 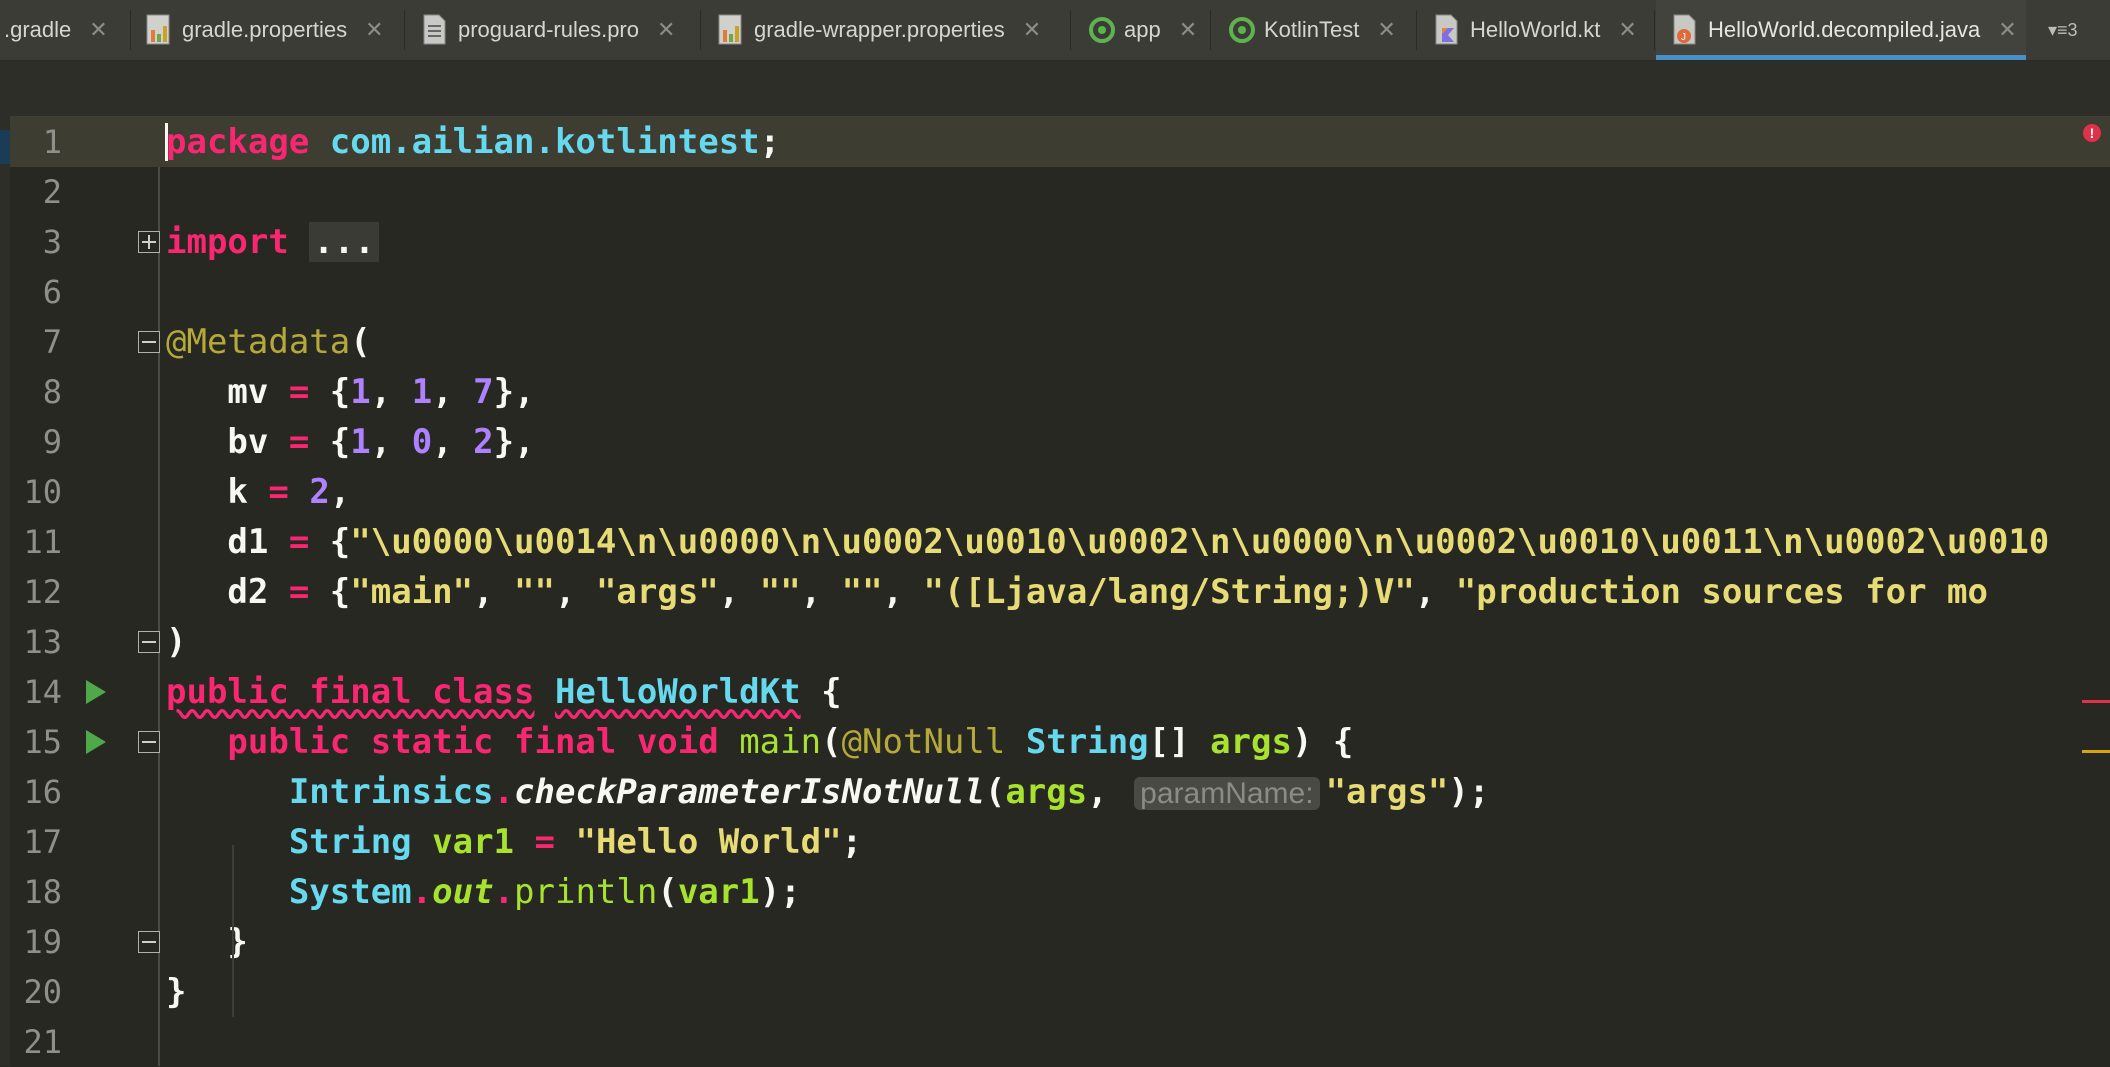 What do you see at coordinates (2096, 751) in the screenshot?
I see `warning-stripe` at bounding box center [2096, 751].